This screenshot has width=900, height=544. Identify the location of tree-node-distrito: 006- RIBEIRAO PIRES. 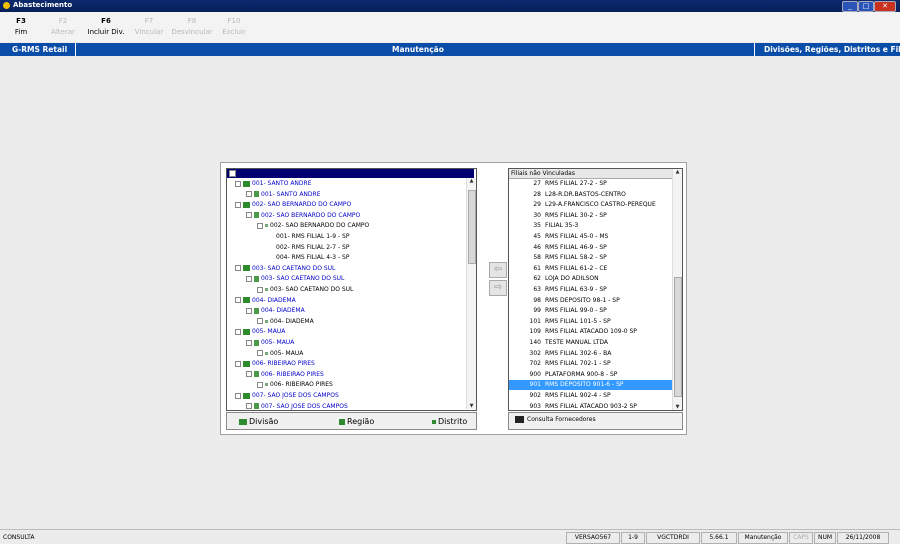
(295, 386).